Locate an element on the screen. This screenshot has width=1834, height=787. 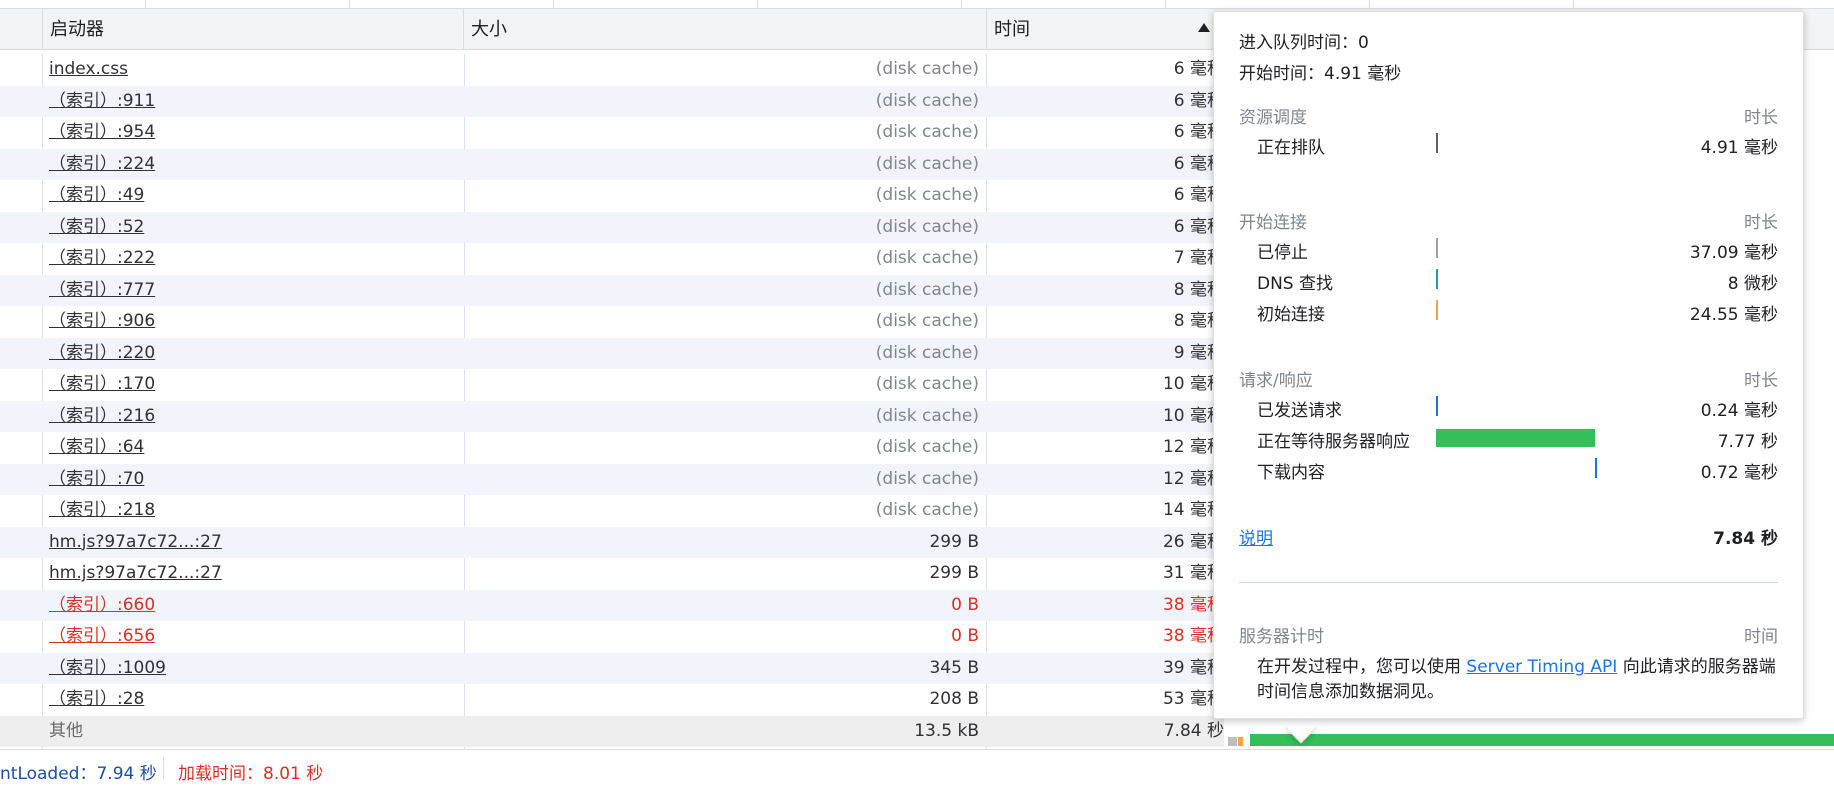
table-row: （索引）:911 (disk cache) 6 毫秒 is located at coordinates (612, 101).